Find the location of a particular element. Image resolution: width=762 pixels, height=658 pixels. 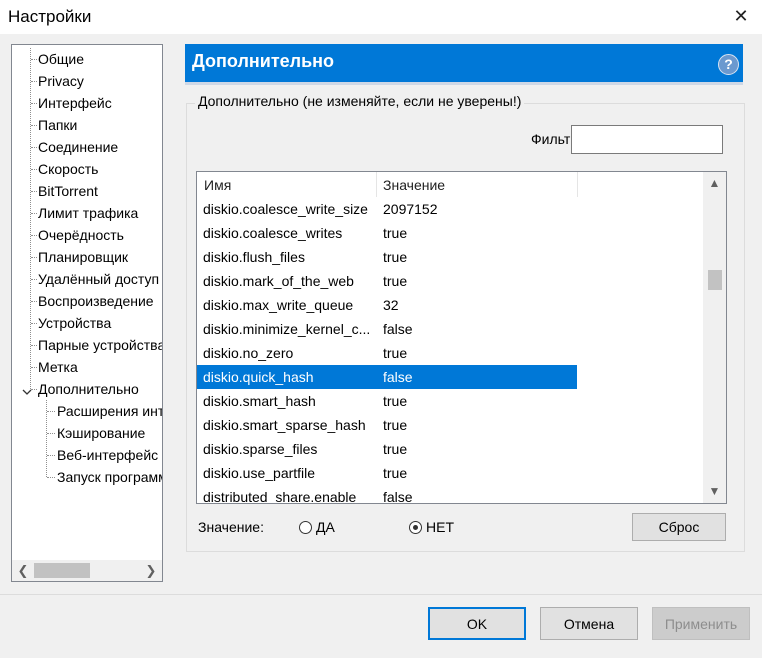

cell-name: diskio.flush_files is located at coordinates (254, 257).